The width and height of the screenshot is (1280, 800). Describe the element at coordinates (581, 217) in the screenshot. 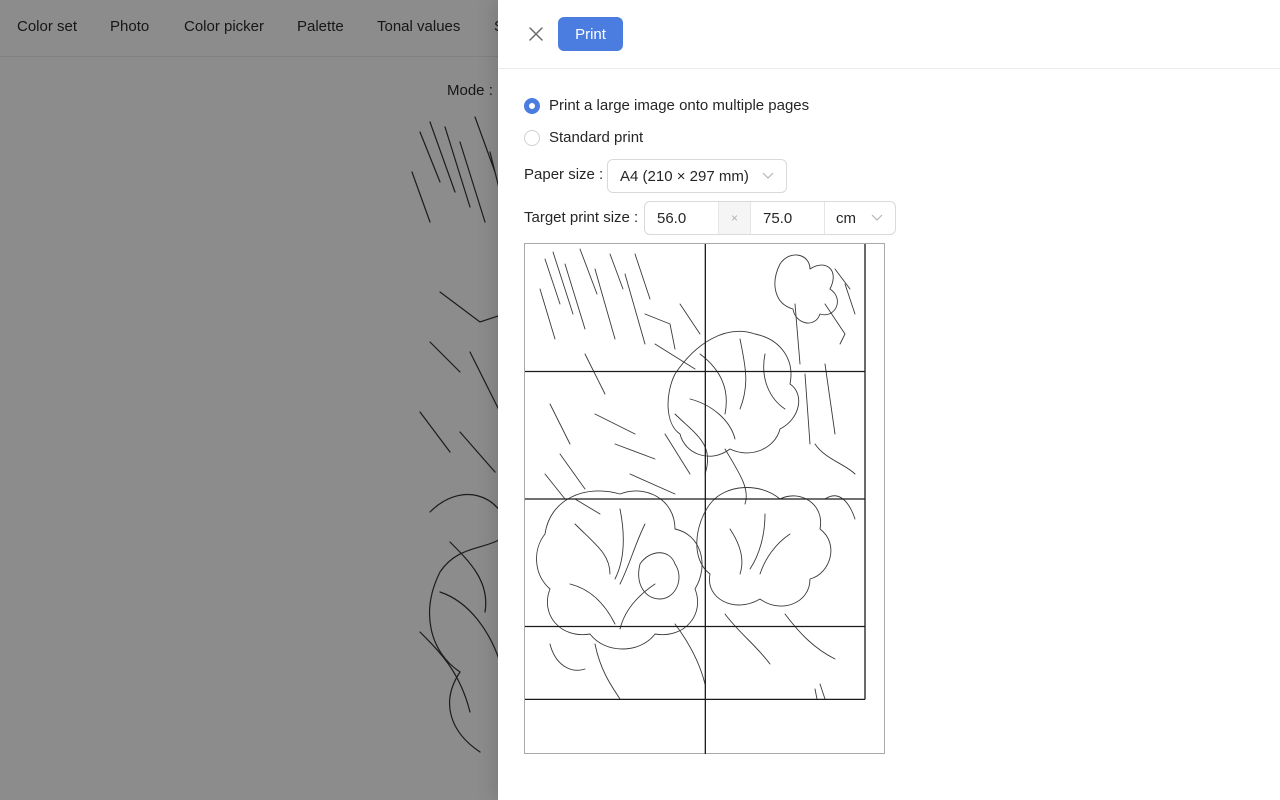

I see `target-print-size-label: Target print size :` at that location.